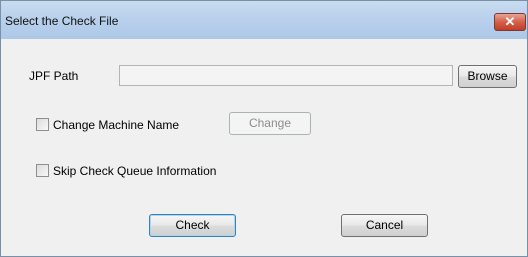  What do you see at coordinates (116, 125) in the screenshot?
I see `change-machine-name-label: Change Machine Name` at bounding box center [116, 125].